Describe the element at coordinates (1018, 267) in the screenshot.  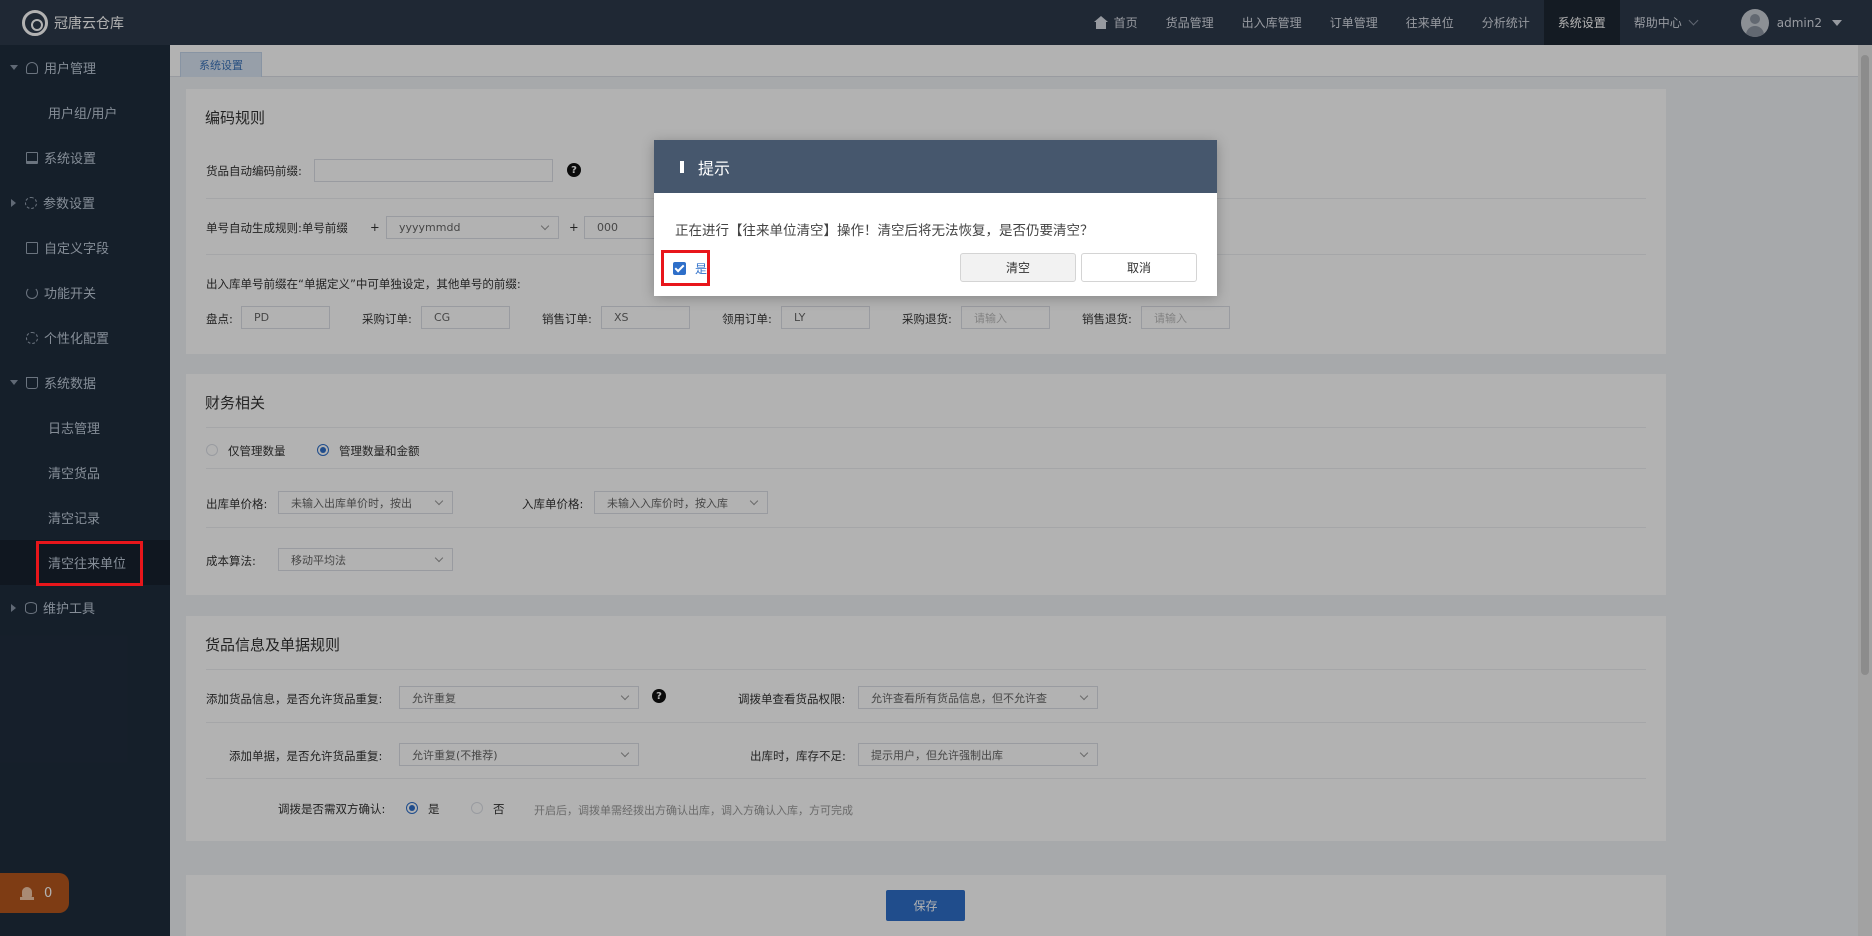
I see `clear-button: 清空` at that location.